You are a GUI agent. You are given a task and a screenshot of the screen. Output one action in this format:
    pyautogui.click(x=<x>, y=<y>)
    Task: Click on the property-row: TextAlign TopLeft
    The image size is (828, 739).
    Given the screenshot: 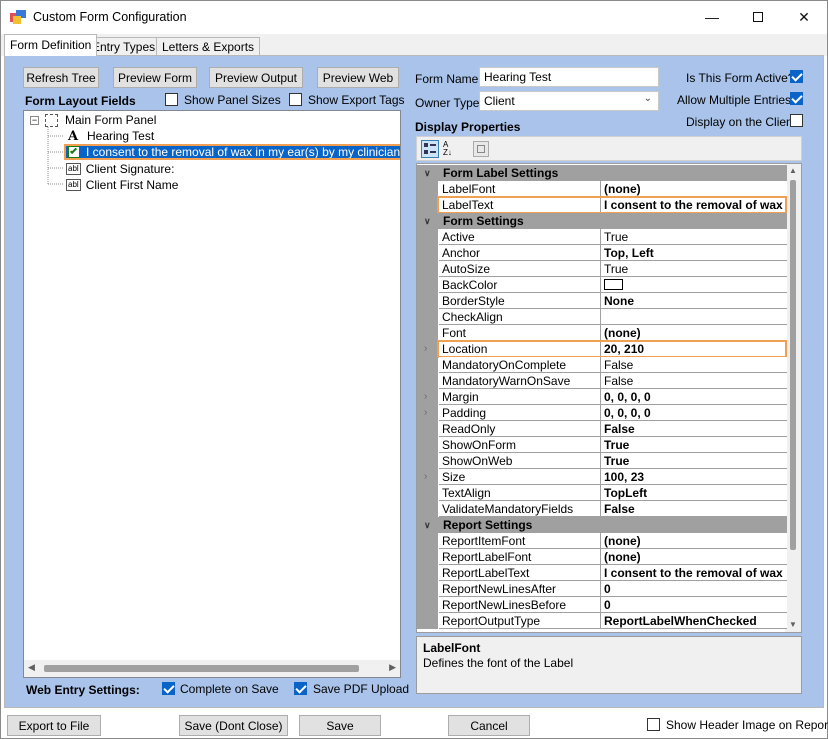 What is the action you would take?
    pyautogui.click(x=602, y=493)
    